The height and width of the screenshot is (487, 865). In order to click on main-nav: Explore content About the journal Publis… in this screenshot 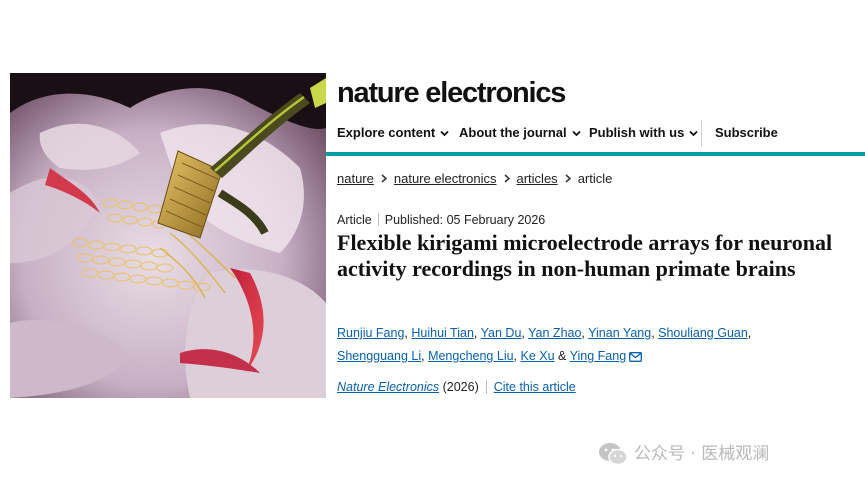, I will do `click(595, 136)`.